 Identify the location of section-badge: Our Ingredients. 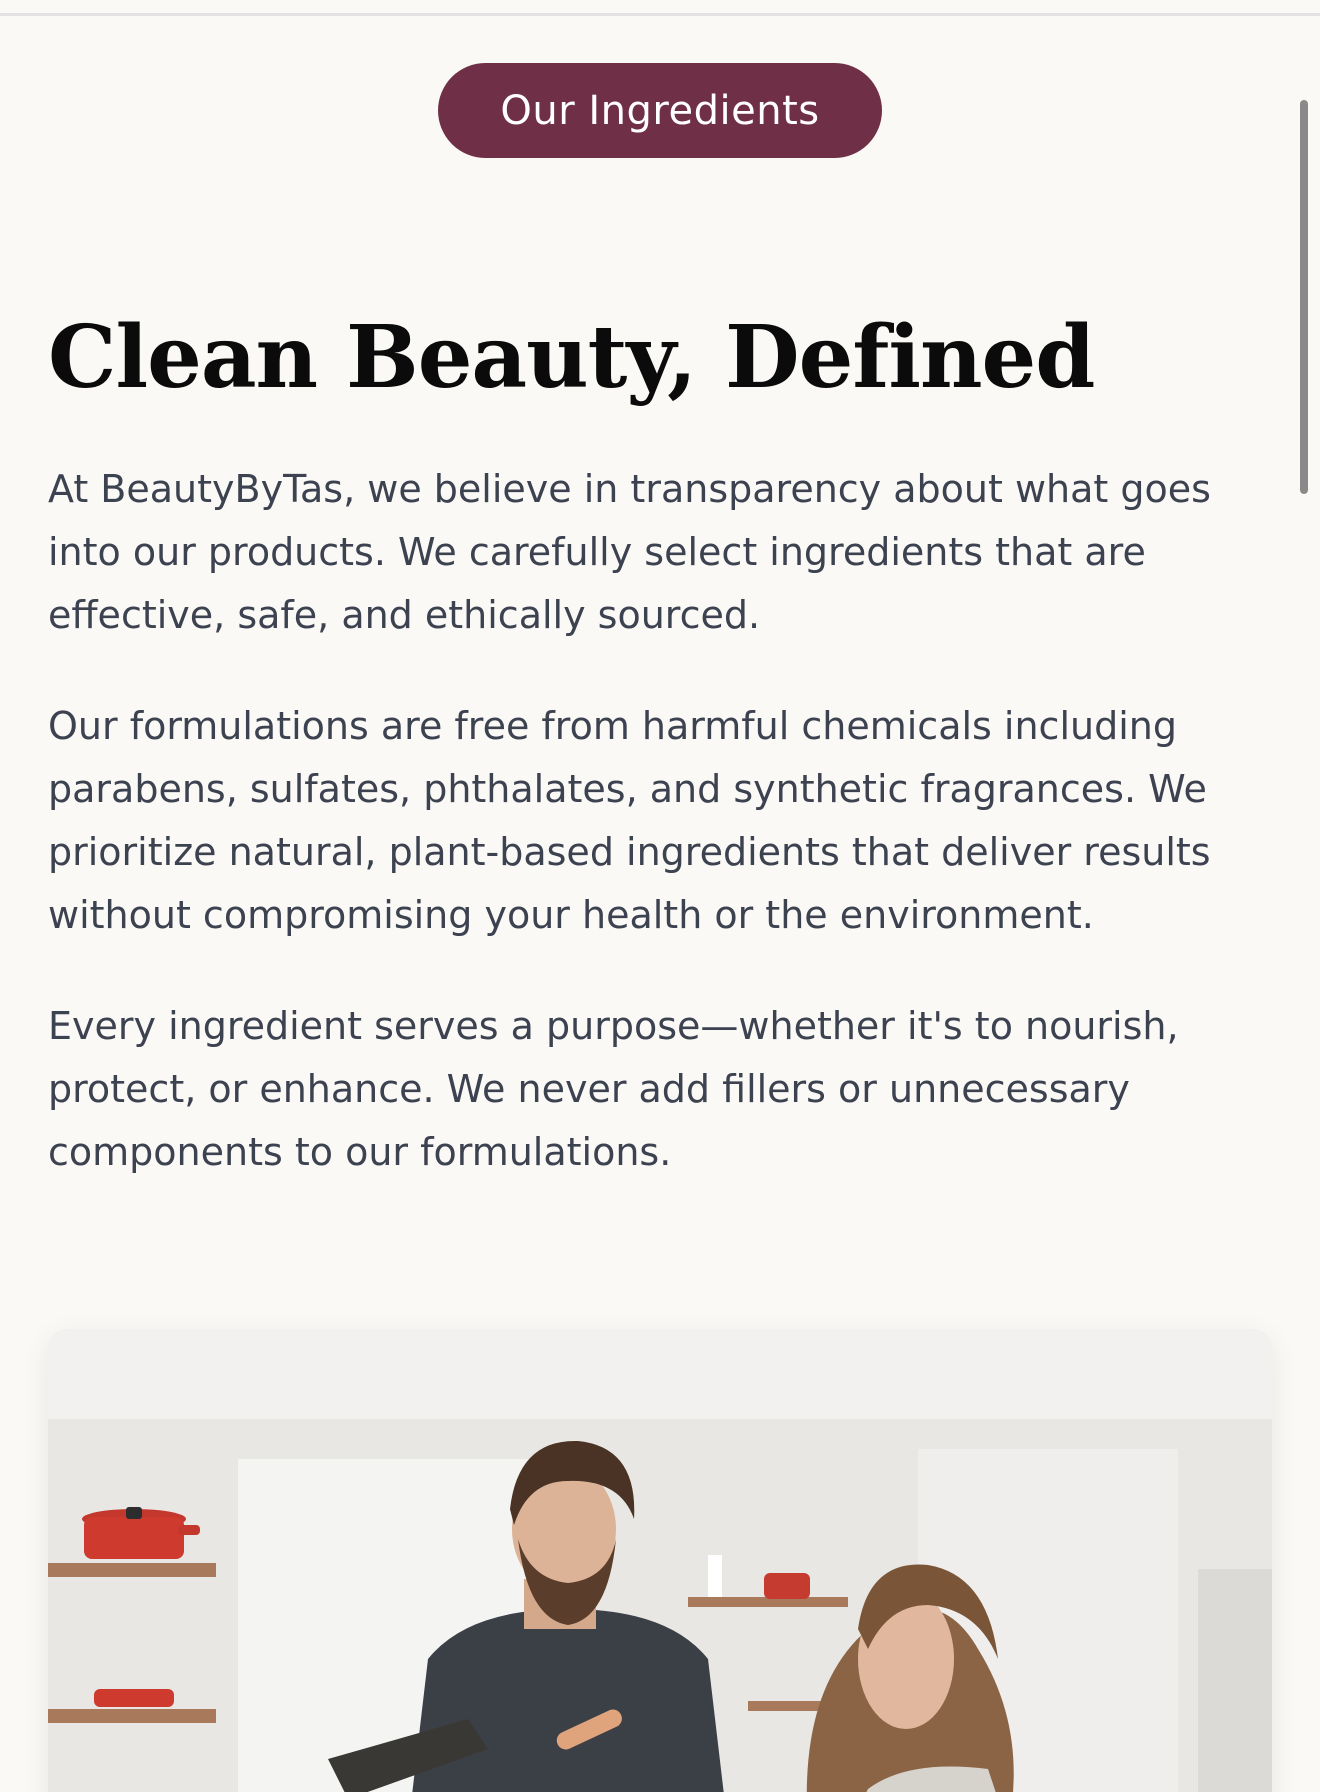
(660, 110).